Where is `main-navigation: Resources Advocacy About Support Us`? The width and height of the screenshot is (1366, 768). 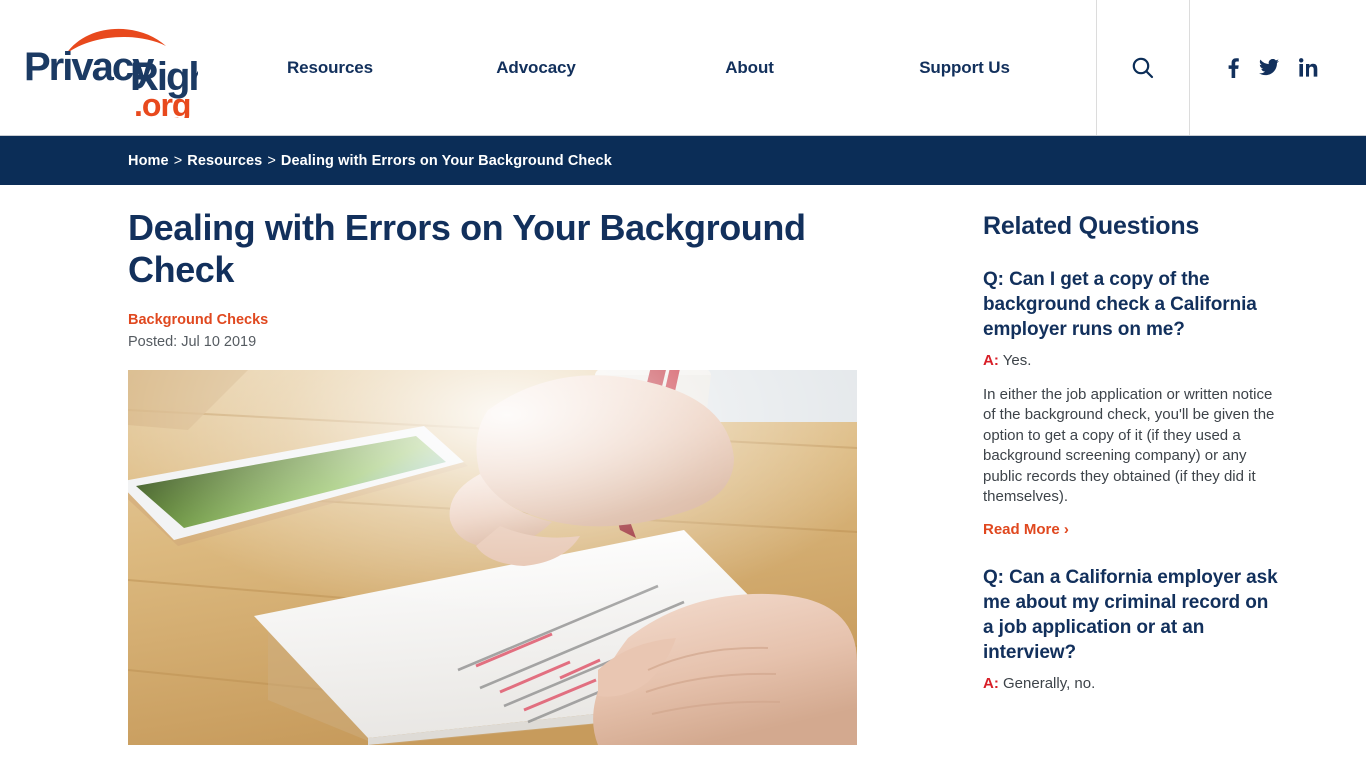 main-navigation: Resources Advocacy About Support Us is located at coordinates (663, 67).